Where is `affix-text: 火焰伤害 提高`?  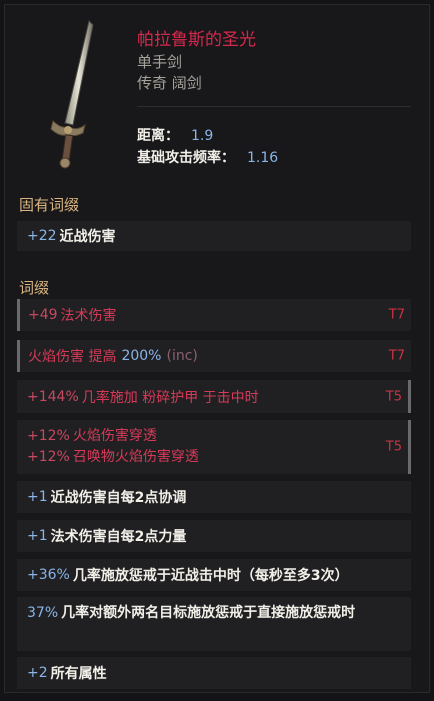
affix-text: 火焰伤害 提高 is located at coordinates (72, 357).